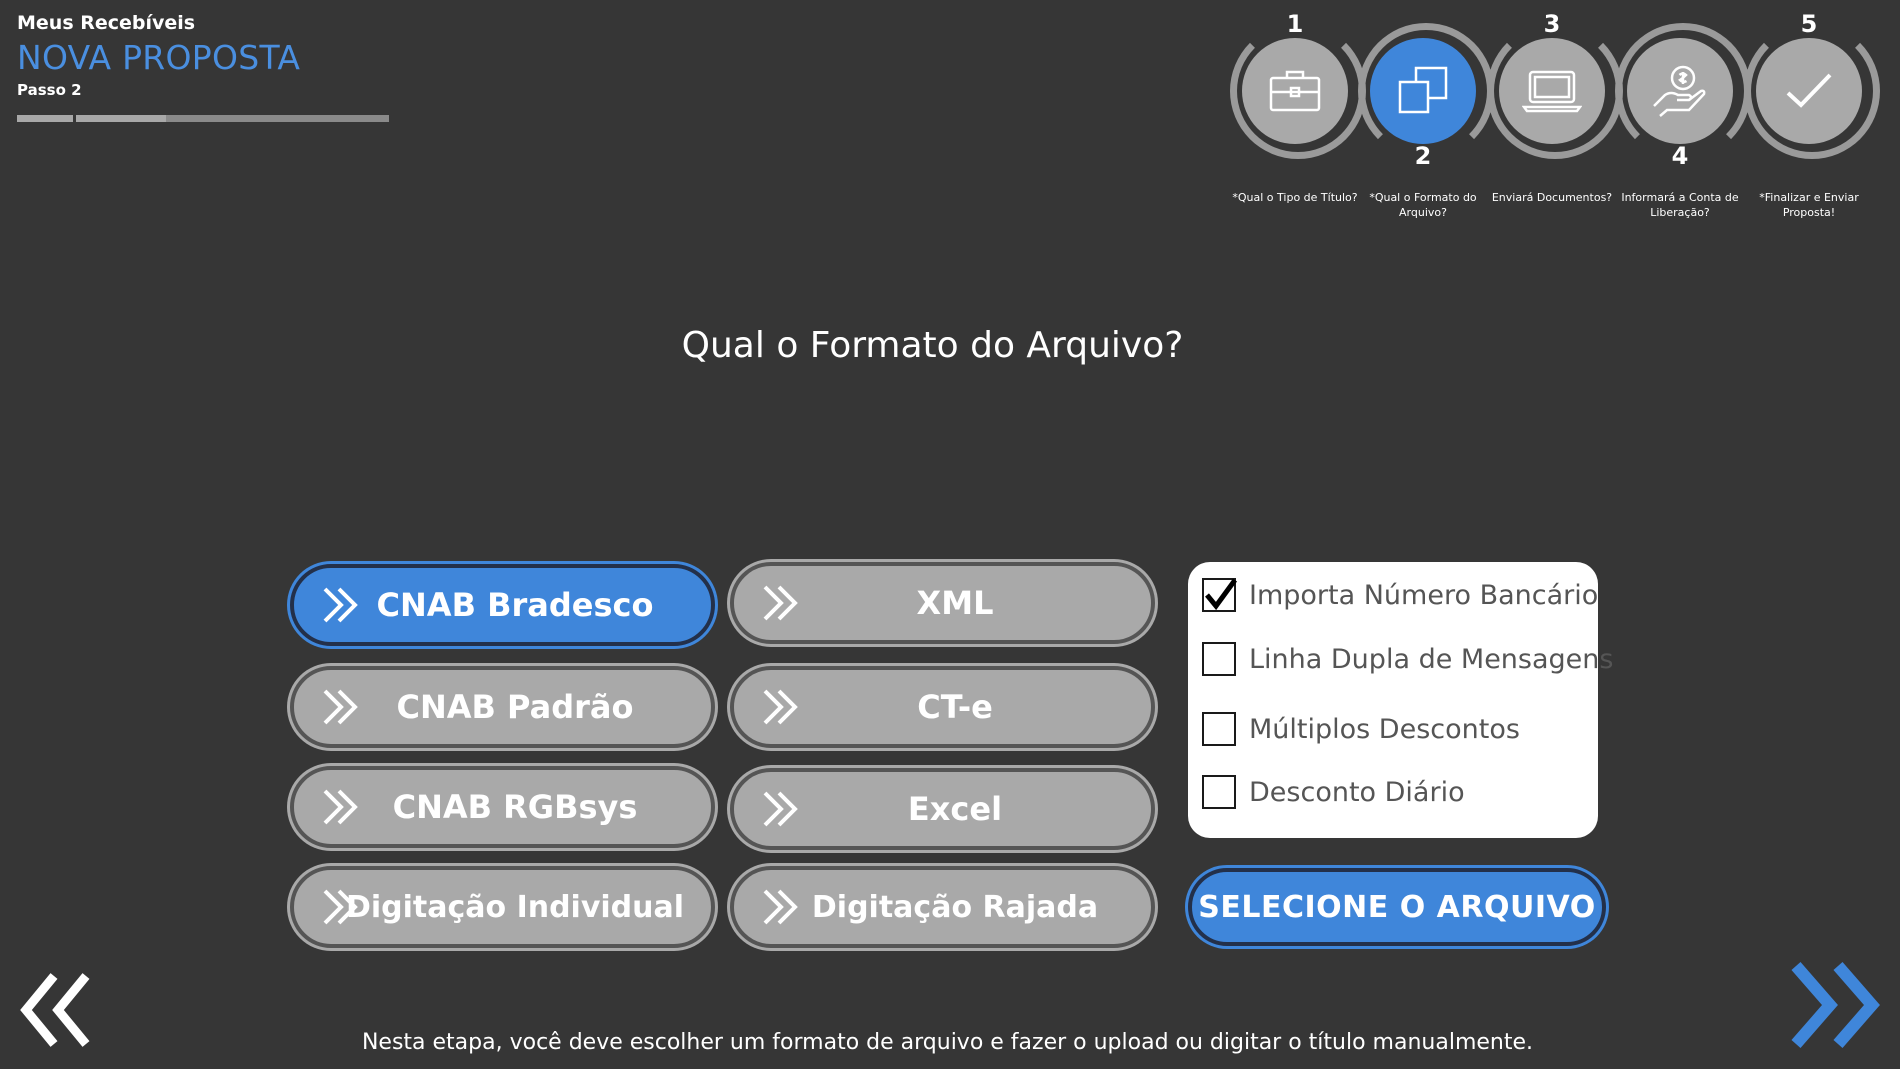 This screenshot has height=1069, width=1900. Describe the element at coordinates (74, 118) in the screenshot. I see `progress-divider` at that location.